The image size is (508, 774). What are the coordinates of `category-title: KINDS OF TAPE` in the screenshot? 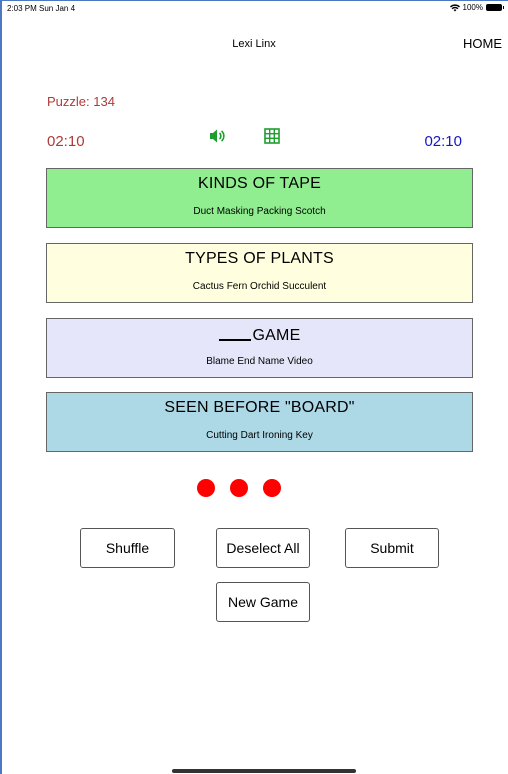 It's located at (259, 183).